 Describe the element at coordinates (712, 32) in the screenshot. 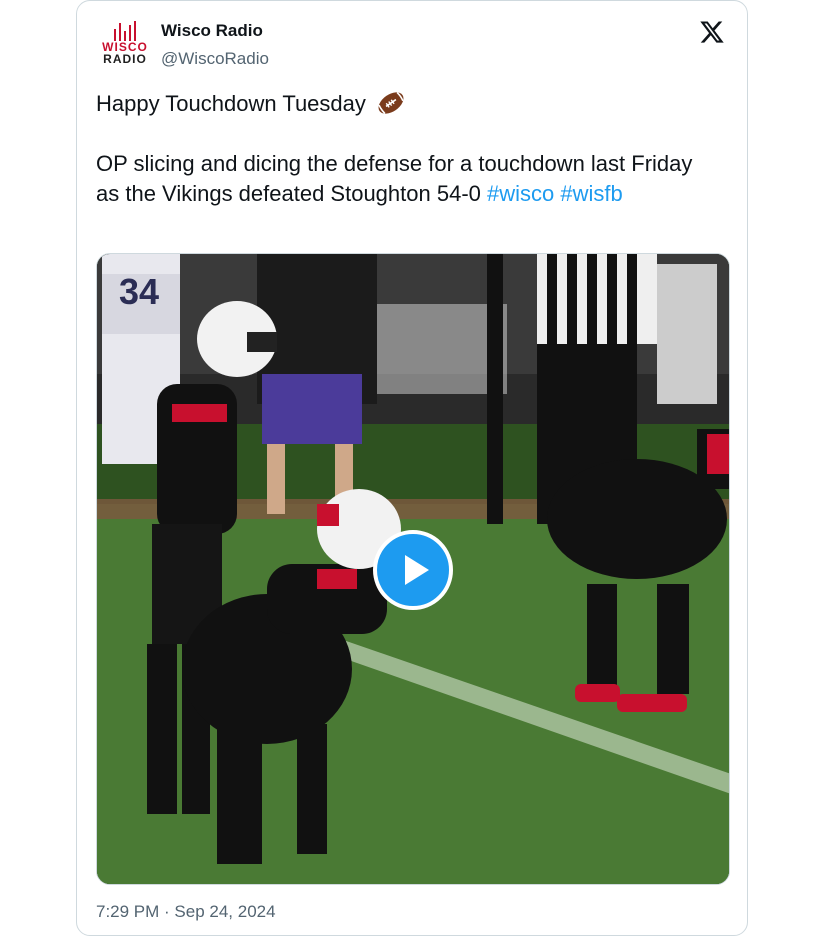

I see `x-logo-icon` at that location.